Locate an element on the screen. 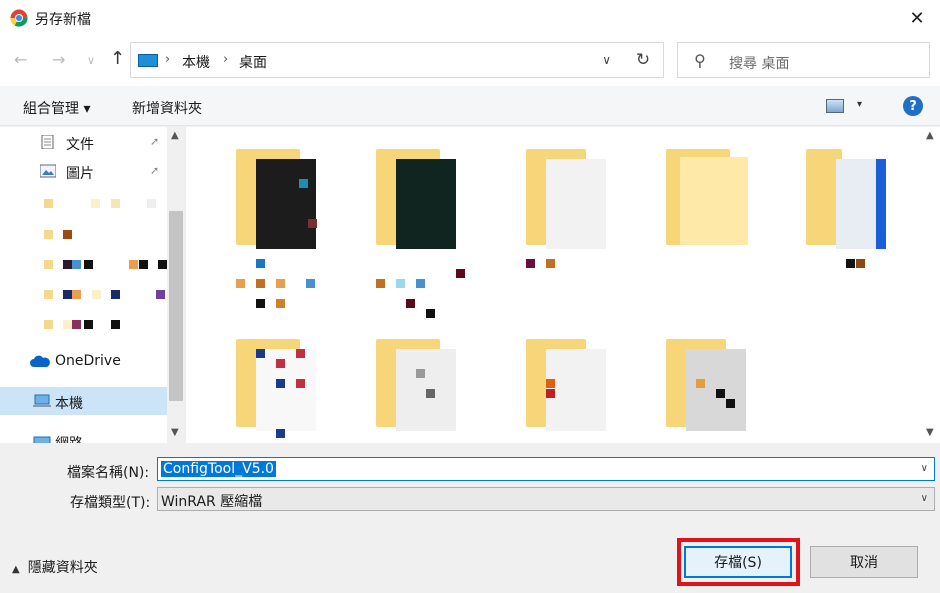 This screenshot has height=593, width=940. sidebar-scrollbar: ▲ ▼ is located at coordinates (176, 285).